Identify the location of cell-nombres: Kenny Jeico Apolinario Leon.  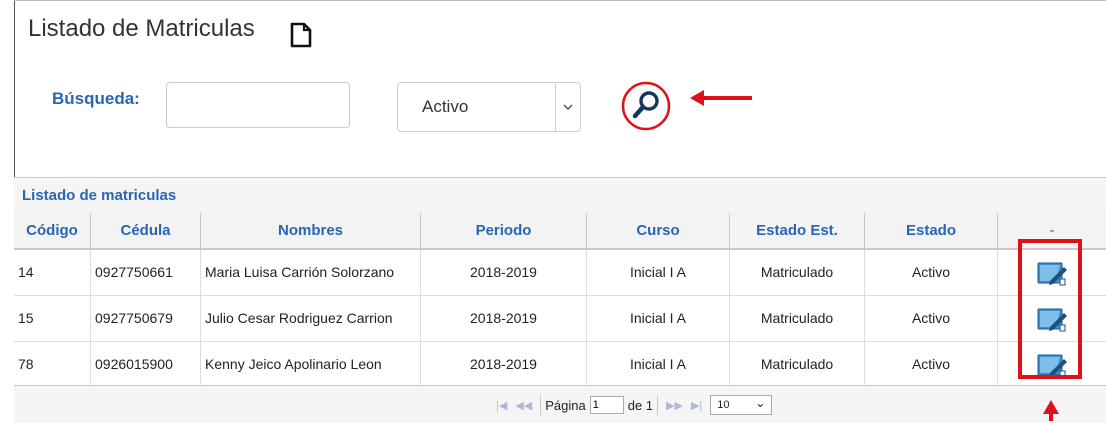
(311, 364).